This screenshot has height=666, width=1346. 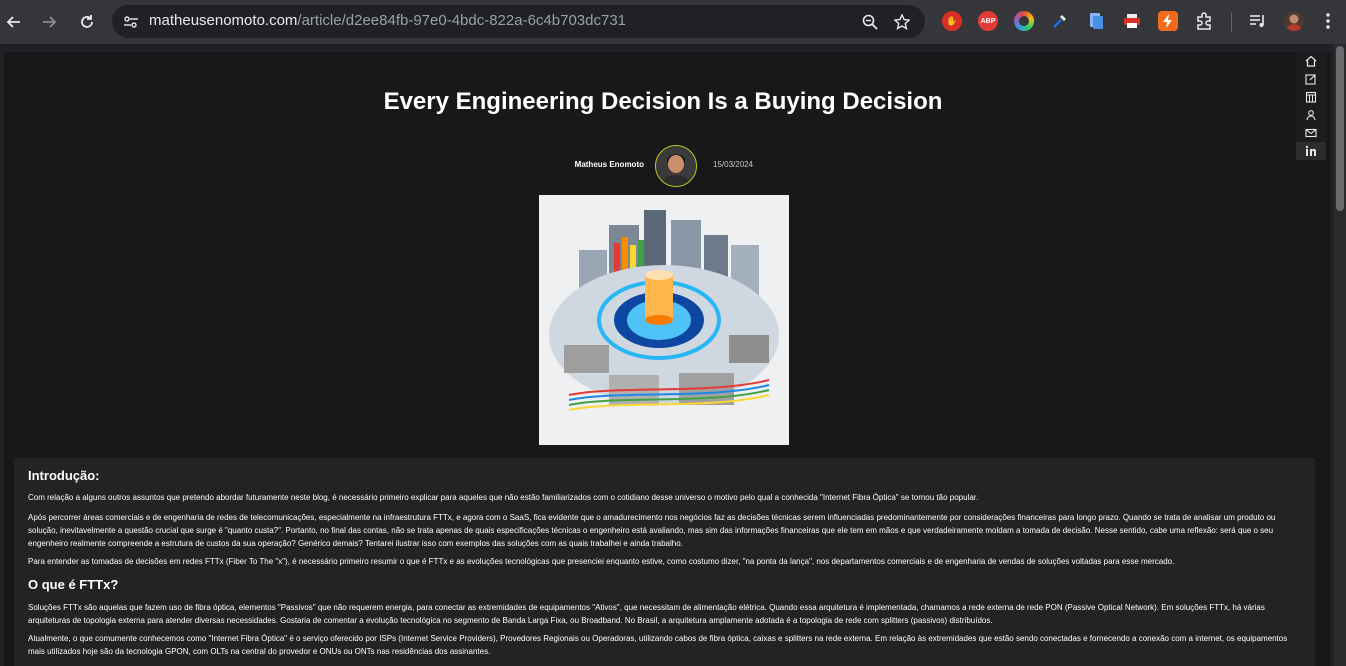 What do you see at coordinates (1340, 128) in the screenshot?
I see `scrollbar-thumb` at bounding box center [1340, 128].